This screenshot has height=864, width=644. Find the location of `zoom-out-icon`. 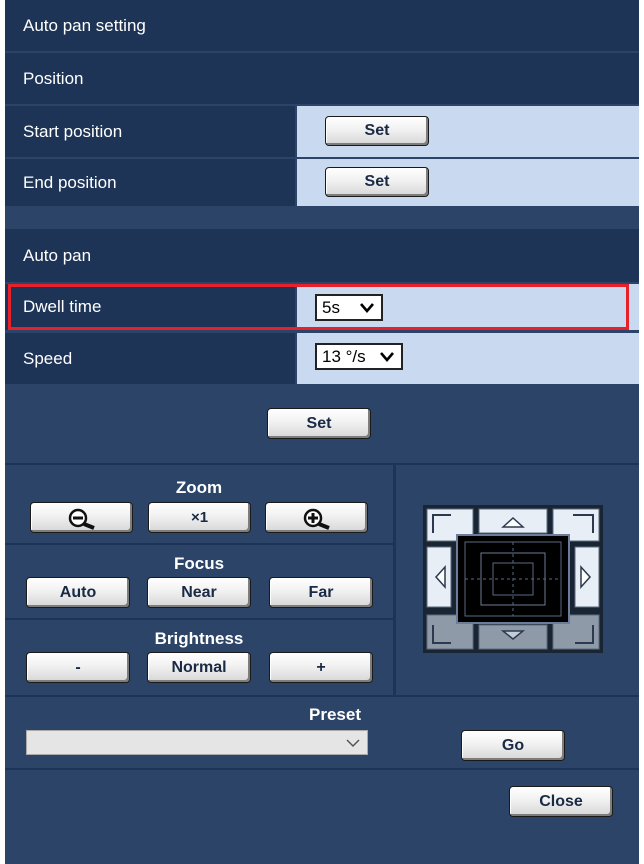

zoom-out-icon is located at coordinates (83, 521).